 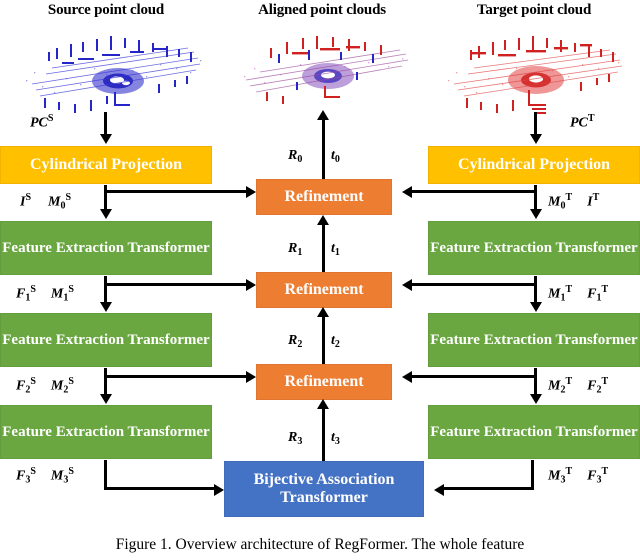 What do you see at coordinates (175, 376) in the screenshot?
I see `source-level2-to-refinement2-line` at bounding box center [175, 376].